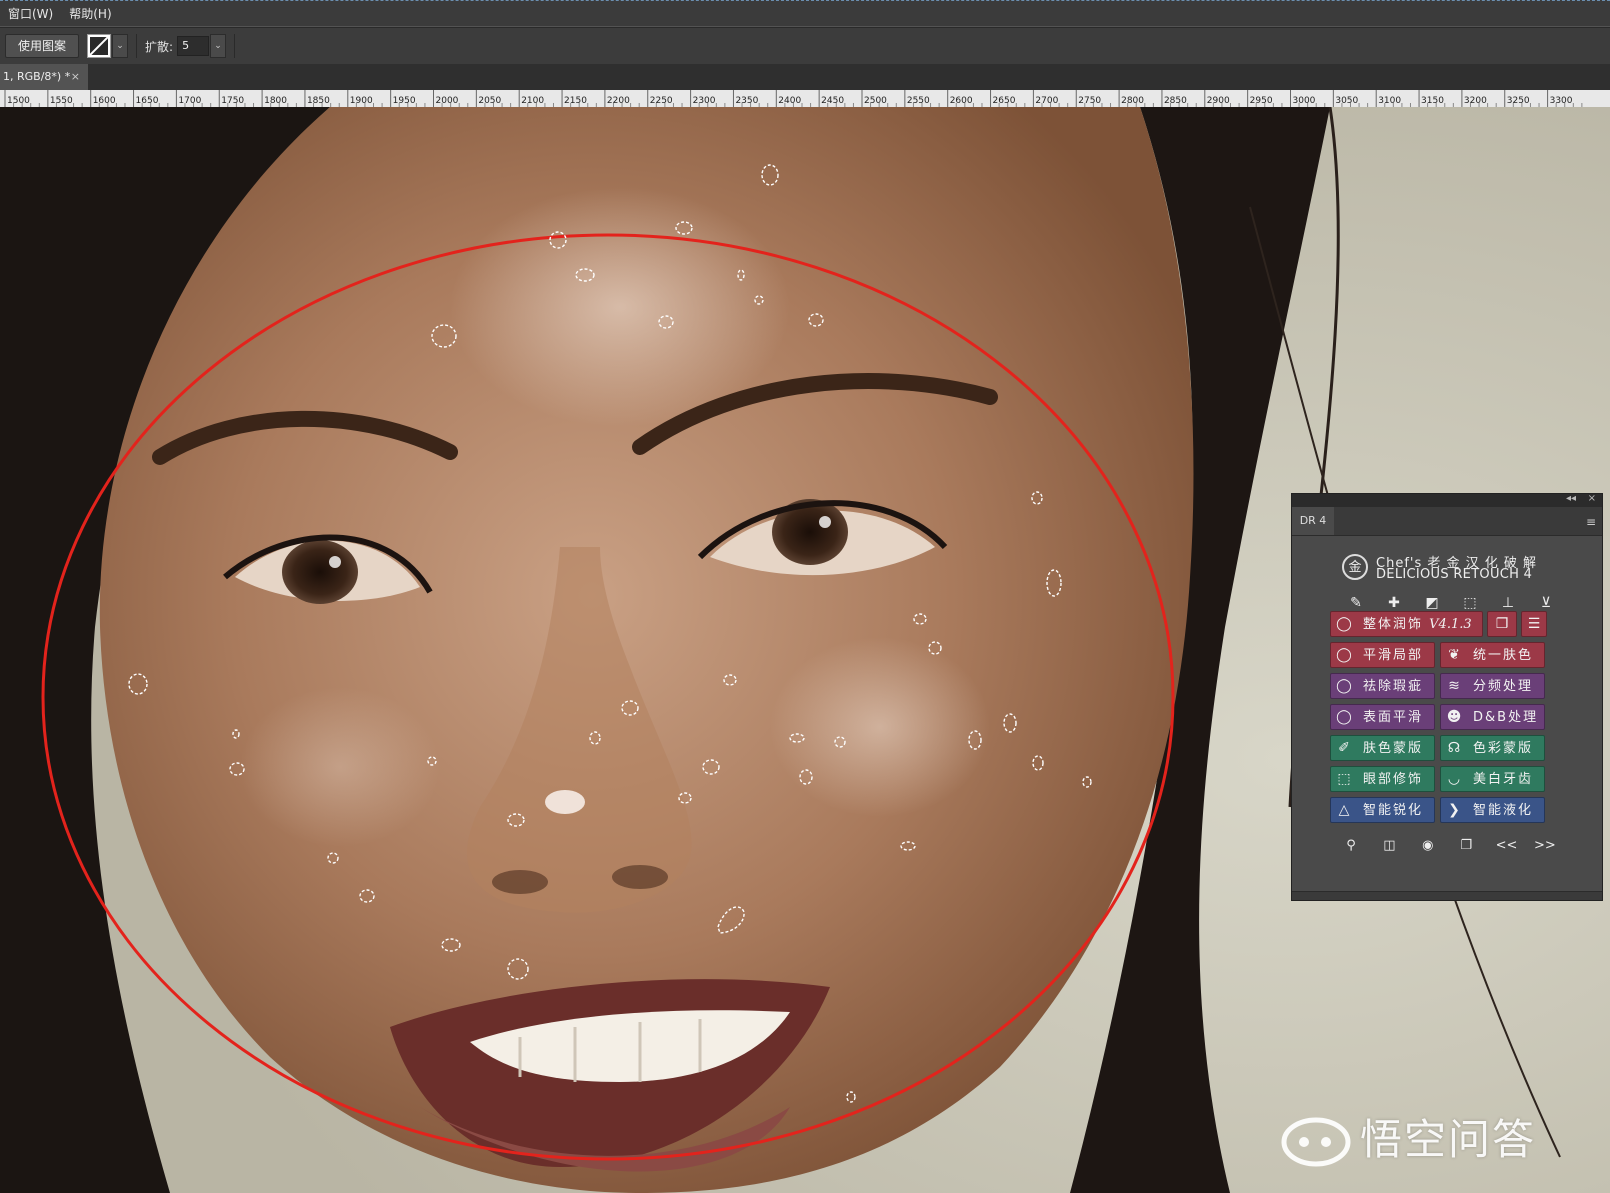  What do you see at coordinates (1470, 603) in the screenshot?
I see `select-icon: ⬚` at bounding box center [1470, 603].